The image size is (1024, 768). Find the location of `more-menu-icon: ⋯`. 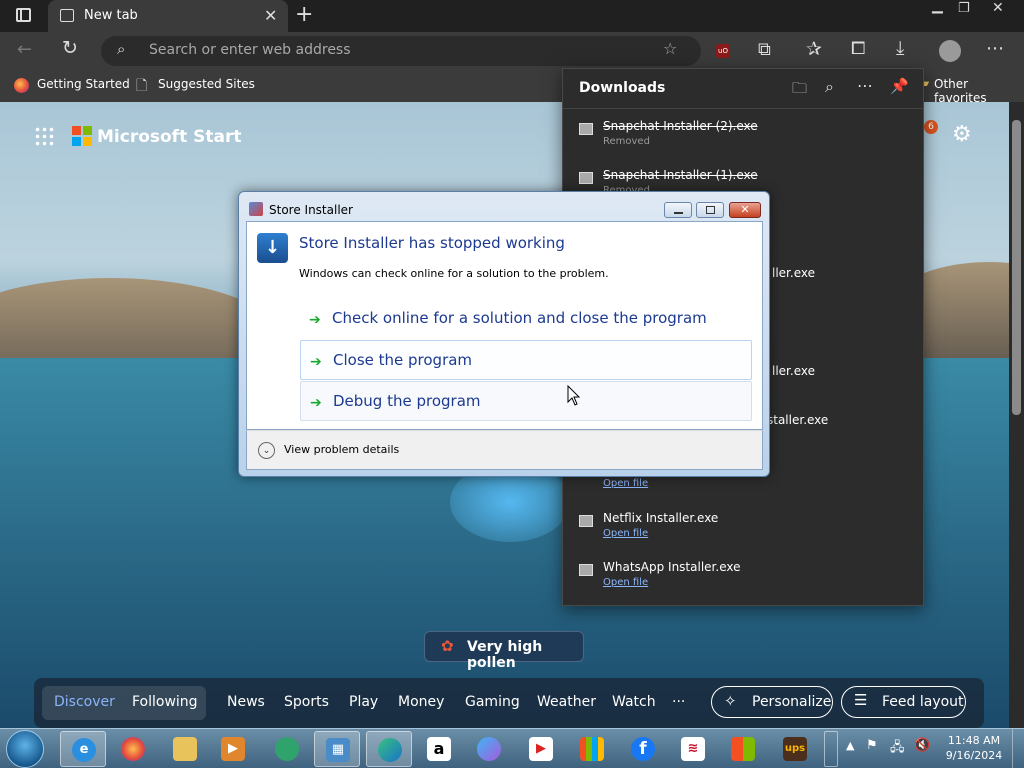

more-menu-icon: ⋯ is located at coordinates (995, 48).